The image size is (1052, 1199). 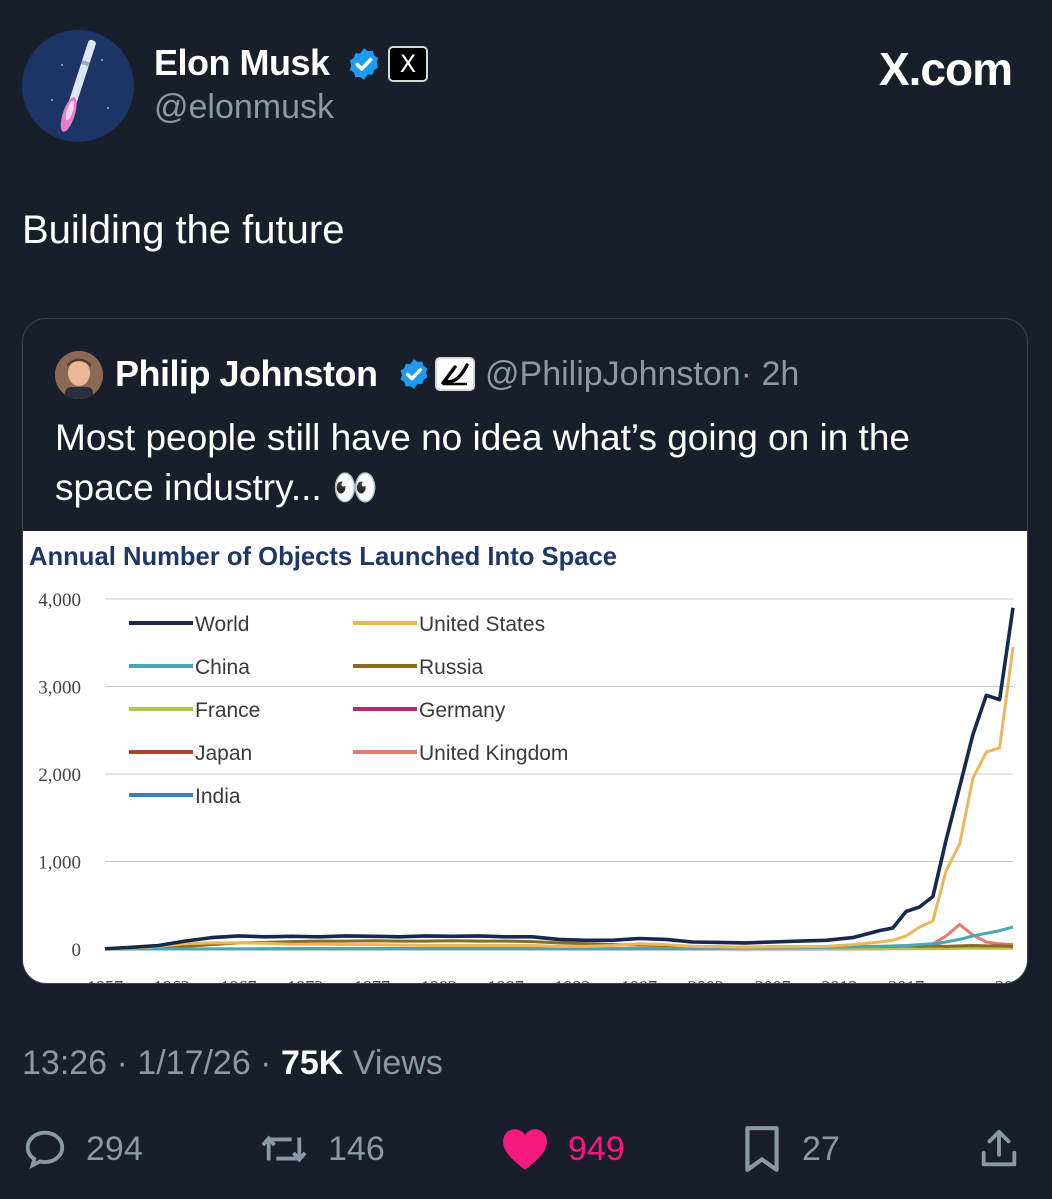 I want to click on tweet-meta: 13:26 · 1/17/26 · 75K Views, so click(x=232, y=1063).